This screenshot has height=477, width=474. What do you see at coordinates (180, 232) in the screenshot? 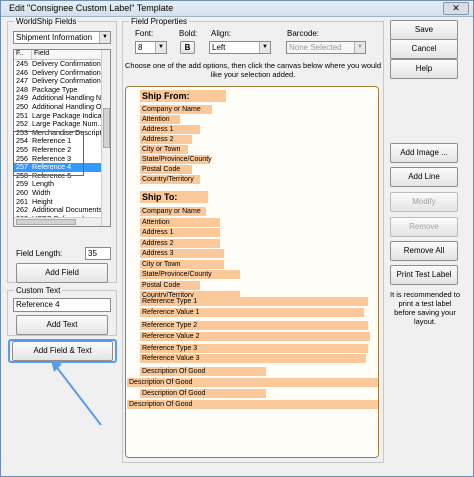
I see `ship-to-field: Address 1` at bounding box center [180, 232].